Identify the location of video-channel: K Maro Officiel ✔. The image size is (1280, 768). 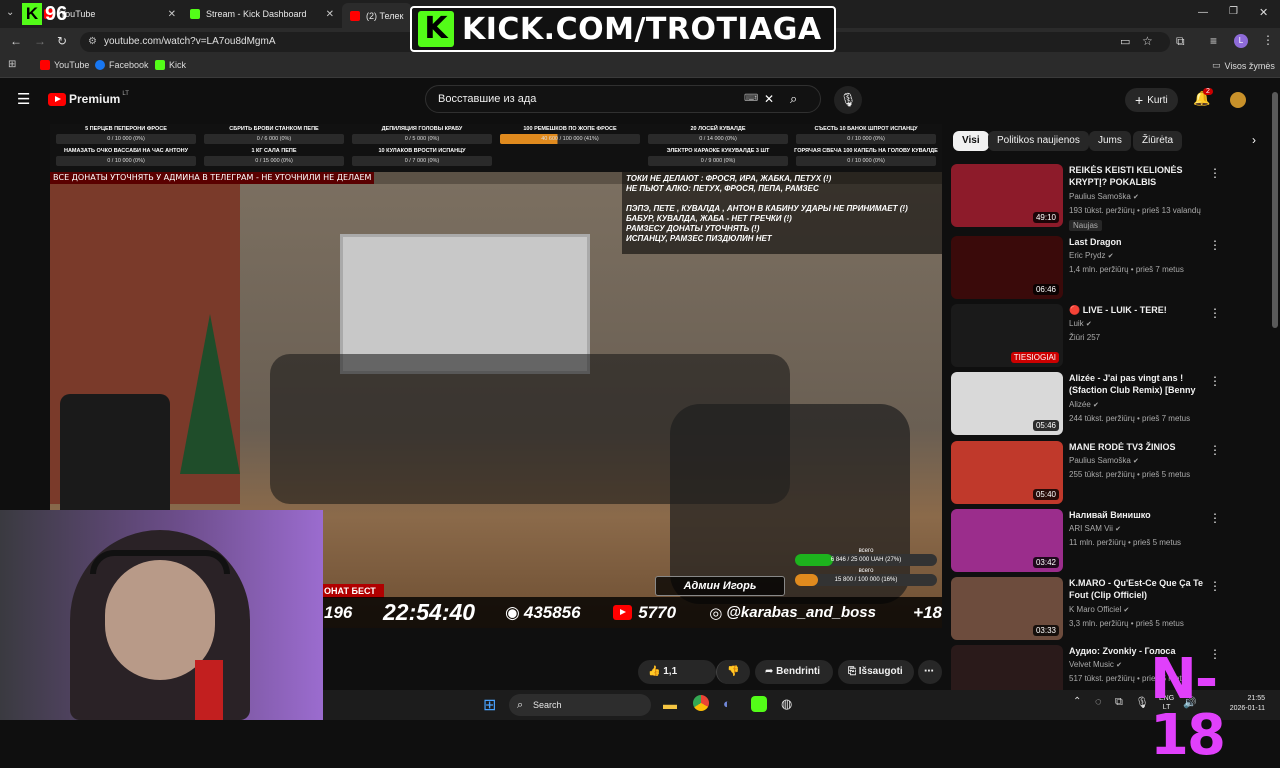
(1099, 609).